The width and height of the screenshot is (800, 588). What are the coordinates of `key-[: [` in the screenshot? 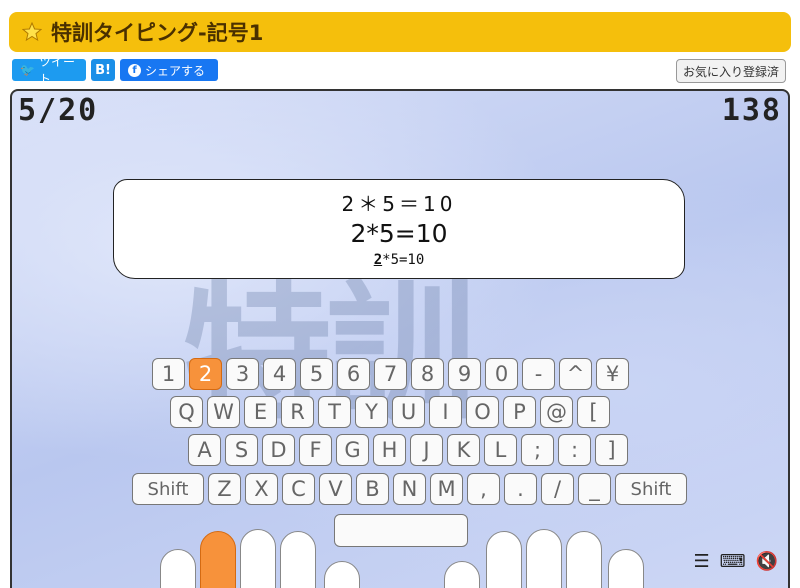 It's located at (593, 412).